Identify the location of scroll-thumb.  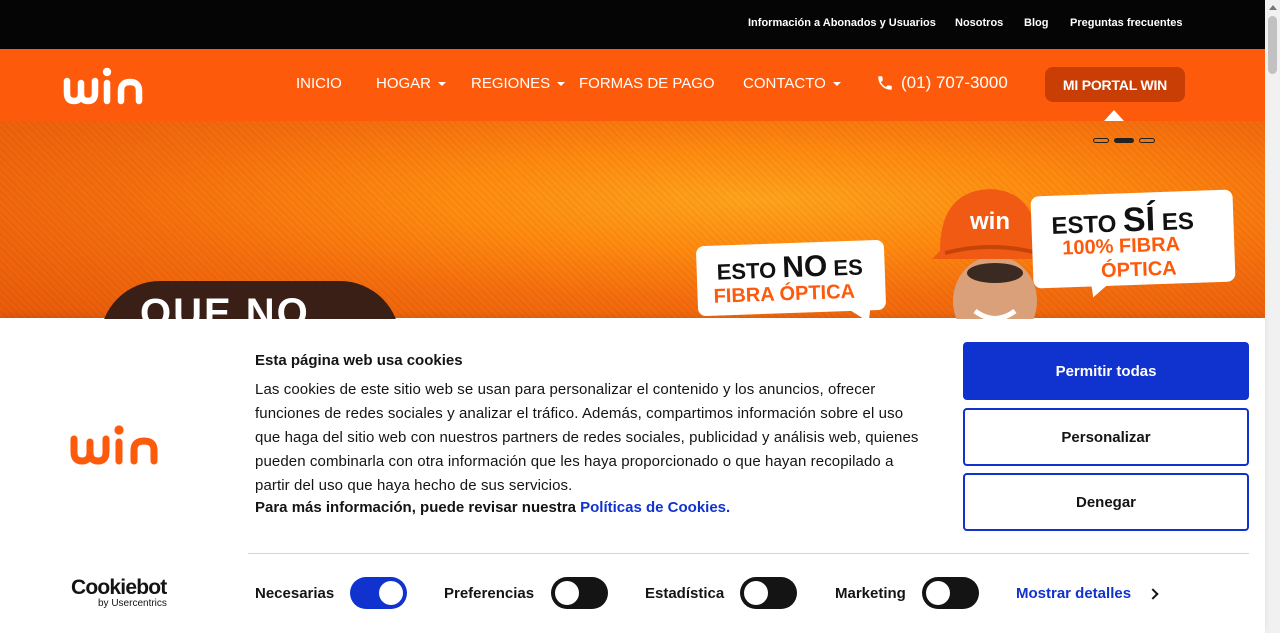
(1272, 45).